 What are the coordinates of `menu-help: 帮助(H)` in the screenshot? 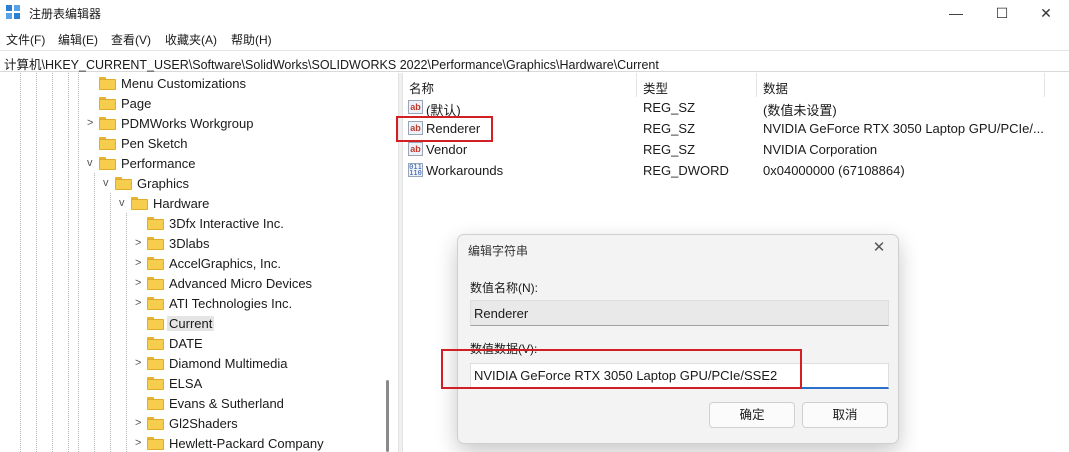 It's located at (251, 39).